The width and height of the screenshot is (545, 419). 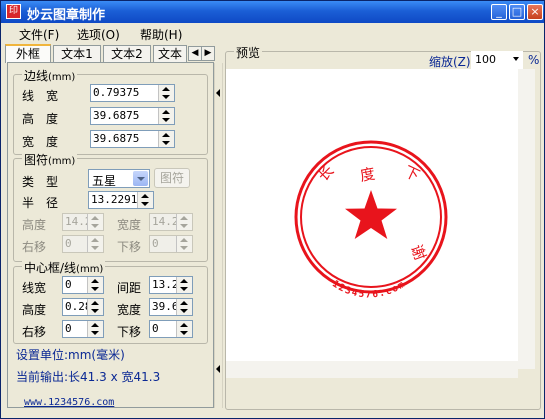 What do you see at coordinates (248, 52) in the screenshot?
I see `preview-legend: 预览` at bounding box center [248, 52].